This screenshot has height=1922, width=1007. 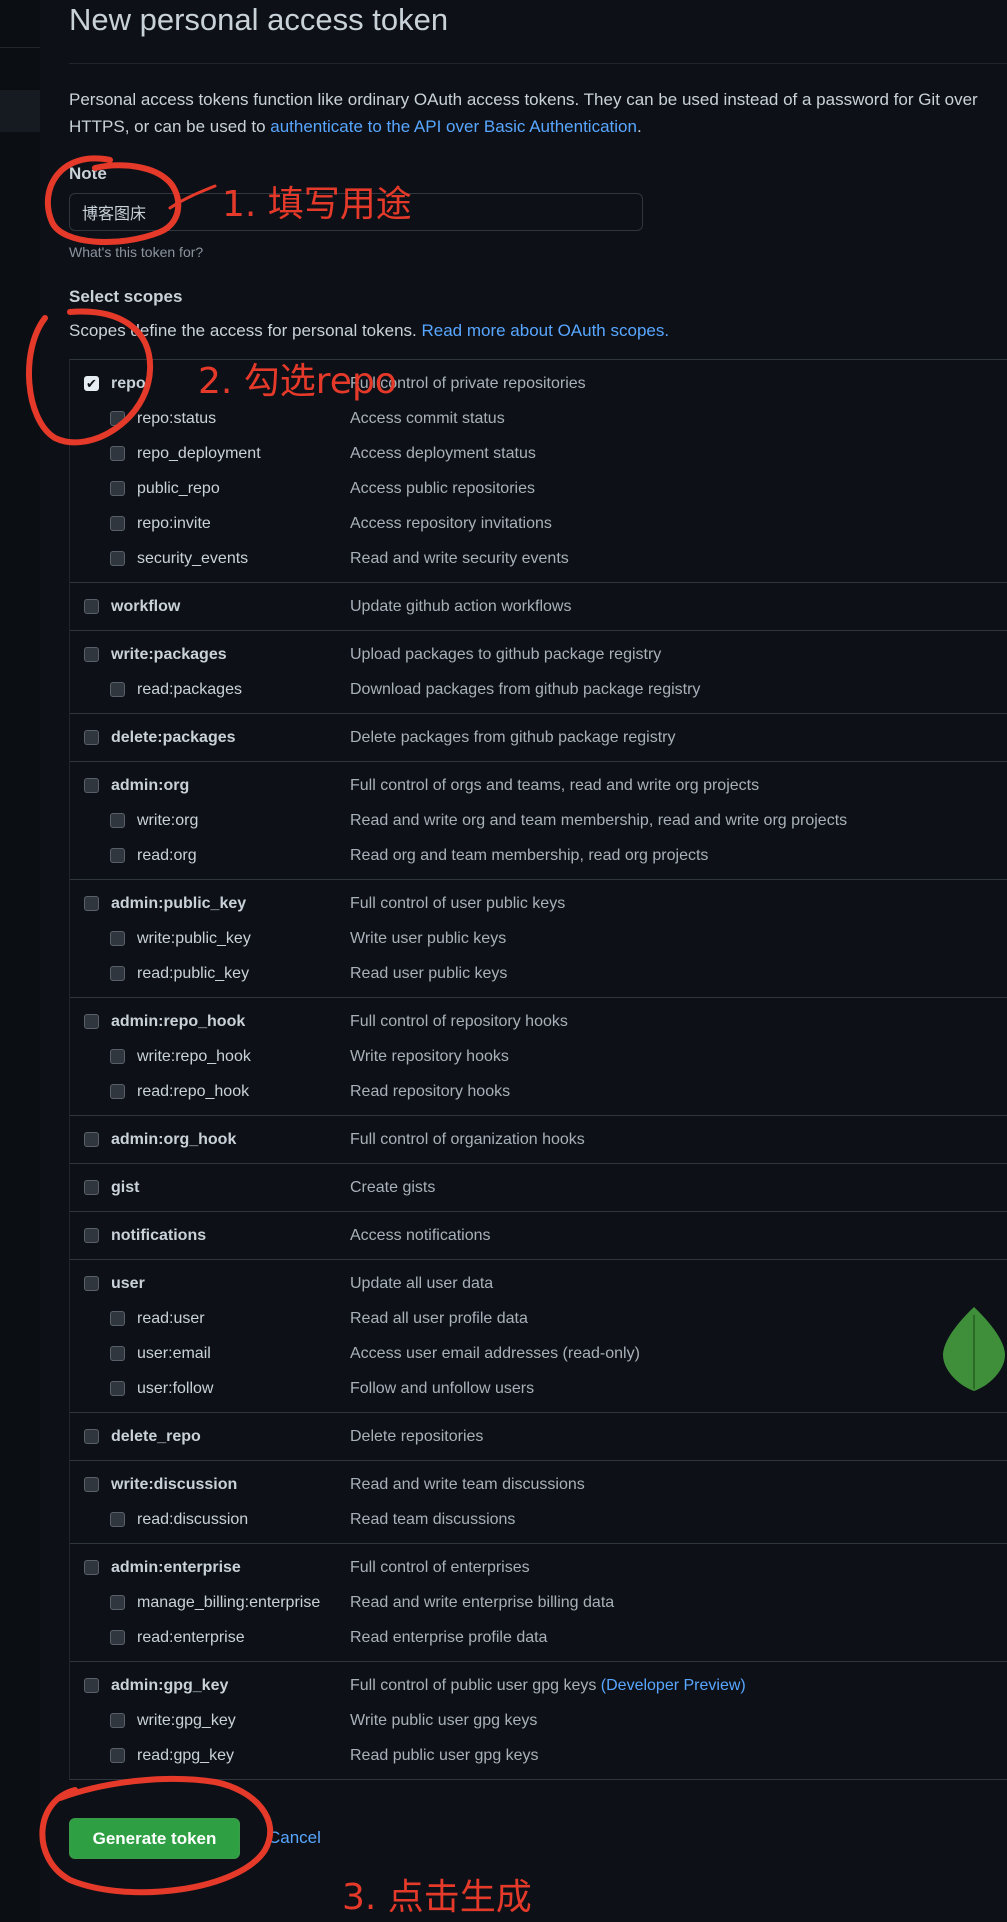 I want to click on scope-description: Delete repositories, so click(x=416, y=1437).